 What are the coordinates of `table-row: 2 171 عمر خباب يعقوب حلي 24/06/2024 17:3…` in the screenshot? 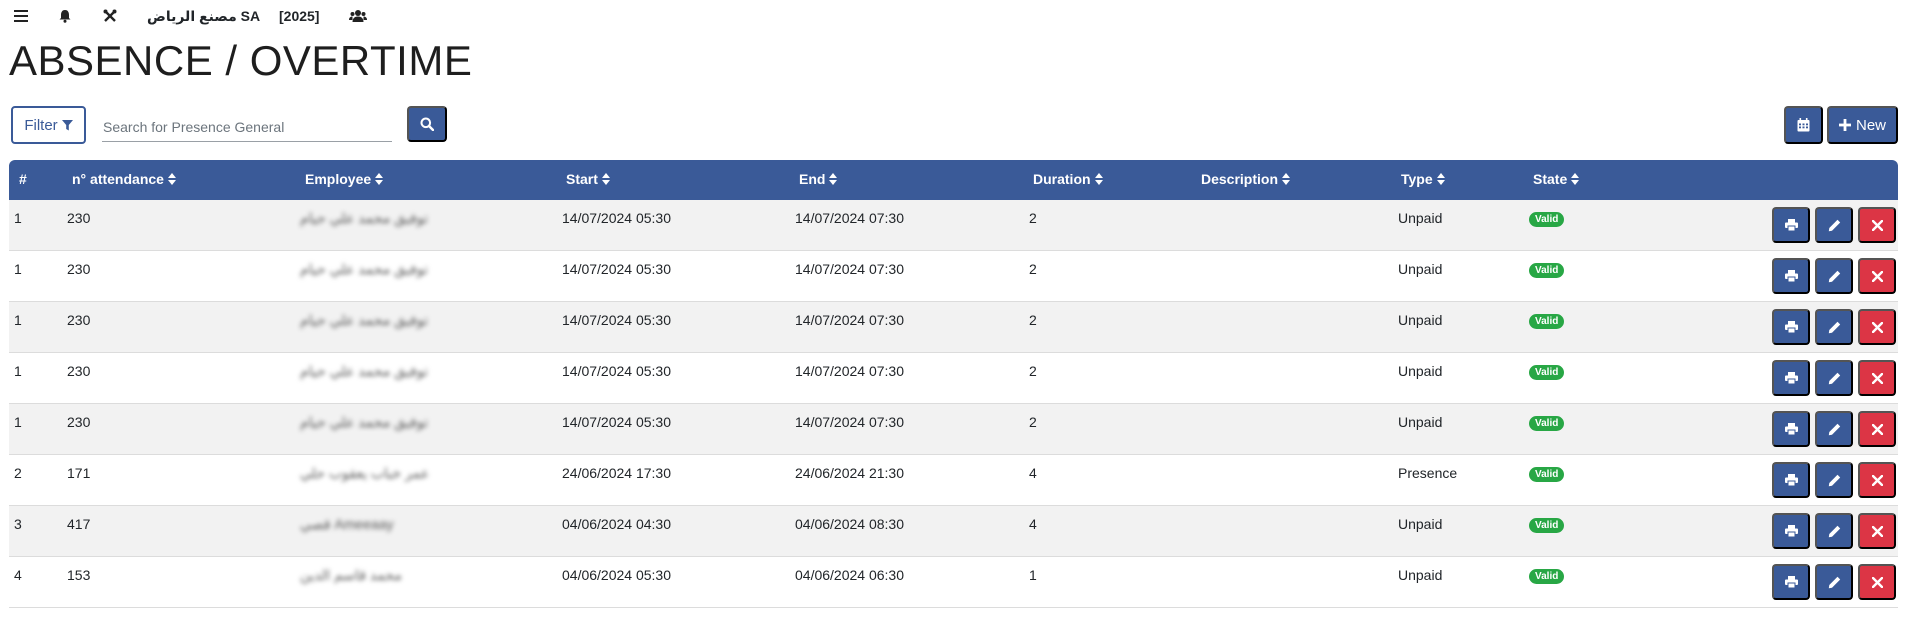 It's located at (953, 480).